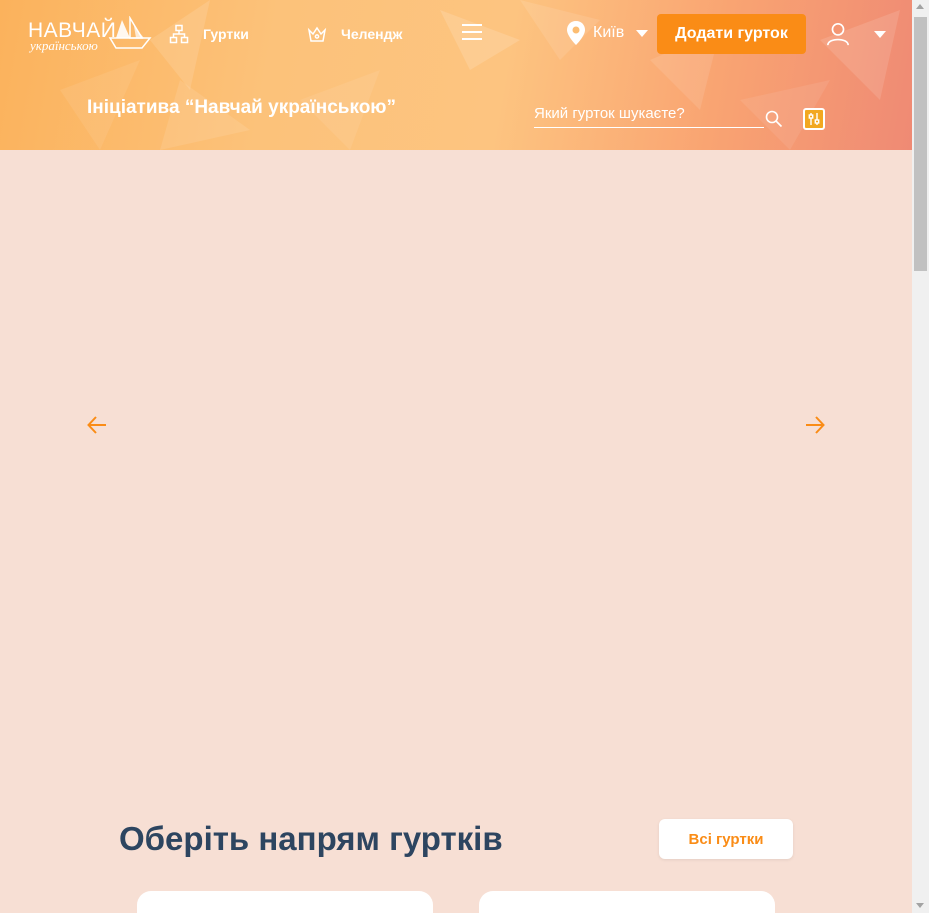 The width and height of the screenshot is (929, 913). I want to click on initiative-title: Ініціатива “Навчай українською”, so click(242, 107).